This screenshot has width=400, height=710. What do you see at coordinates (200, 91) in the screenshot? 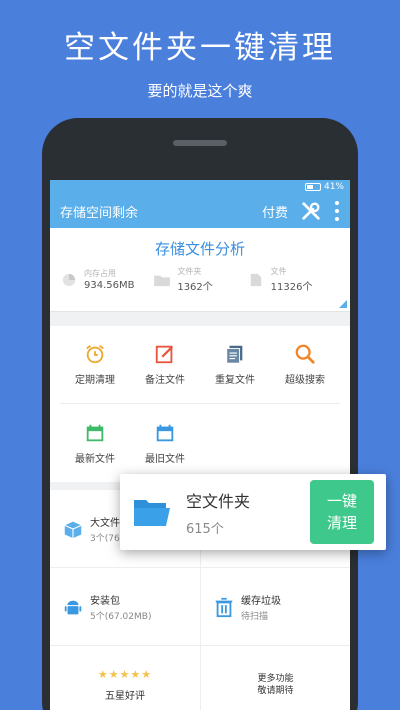
I see `hero-subtitle: 要的就是这个爽` at bounding box center [200, 91].